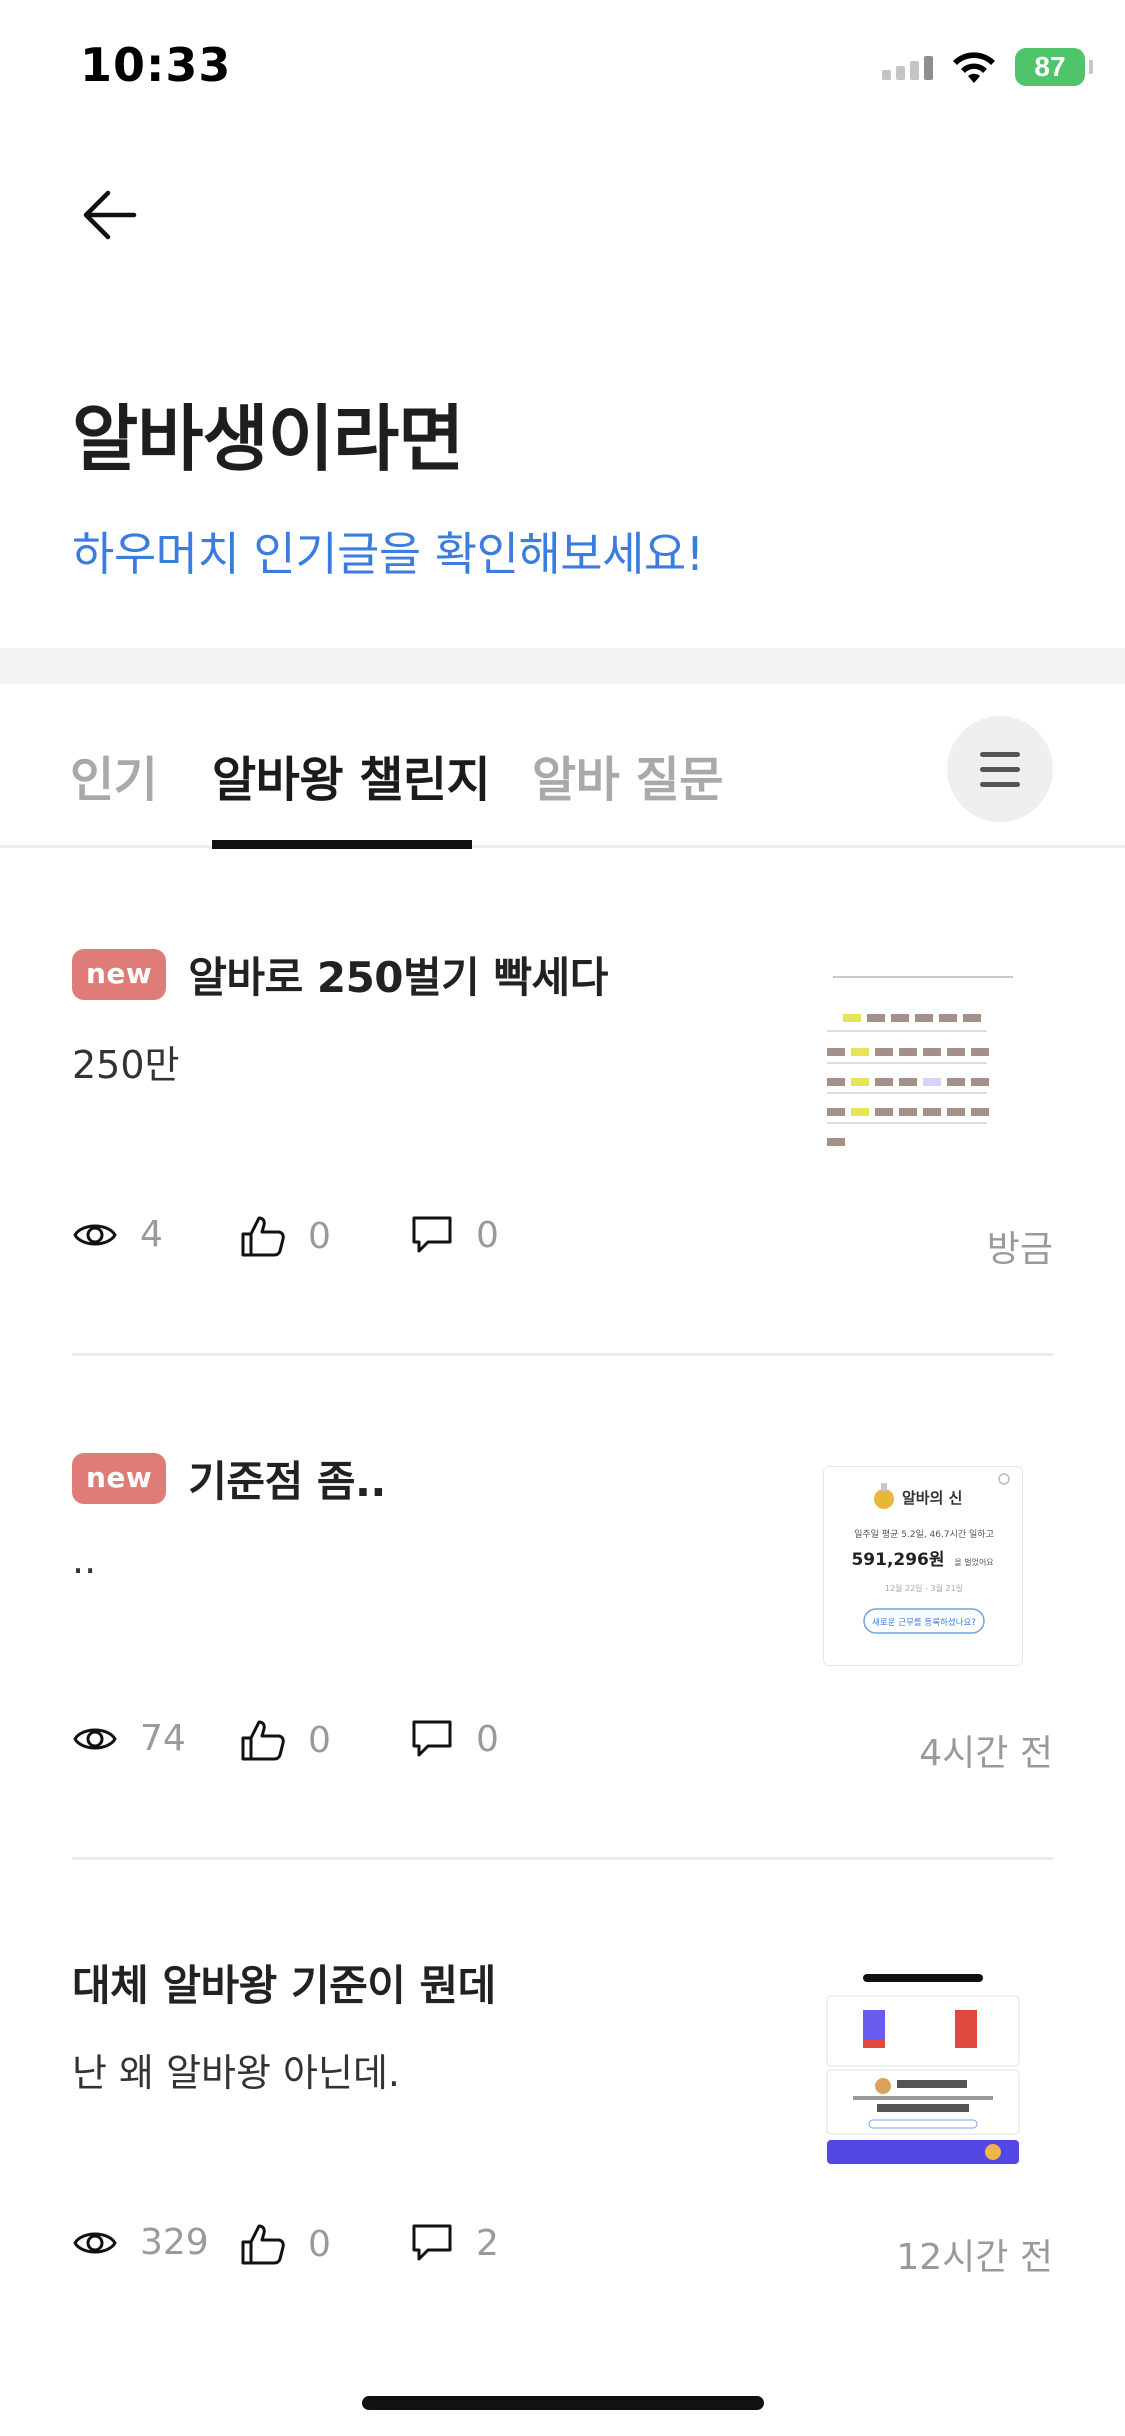 This screenshot has width=1125, height=2436. Describe the element at coordinates (924, 1534) in the screenshot. I see `thumb-line1: 일주일 평균 5.2일, 46.7시간 일하고` at that location.